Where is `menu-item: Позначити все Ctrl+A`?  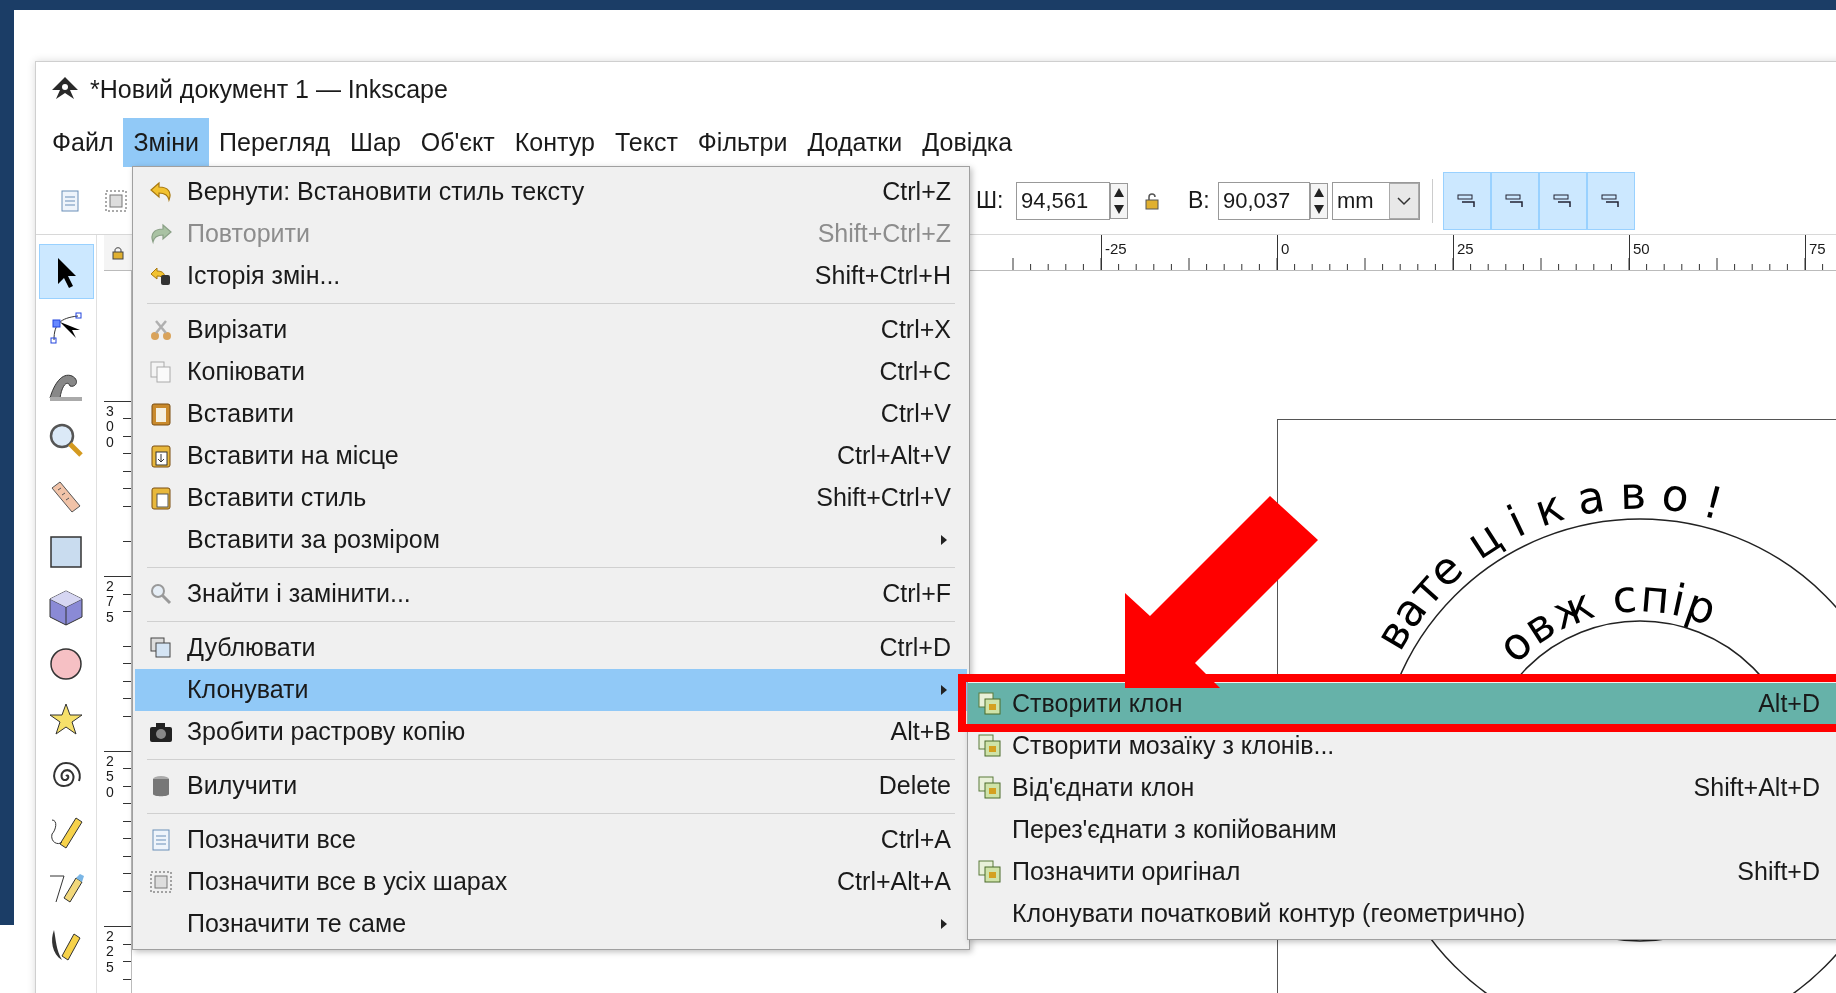
menu-item: Позначити все Ctrl+A is located at coordinates (551, 840).